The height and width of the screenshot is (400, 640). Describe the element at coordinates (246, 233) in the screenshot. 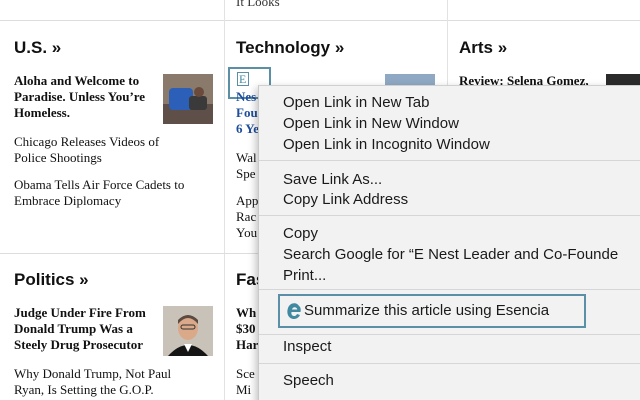

I see `story-headline: You` at that location.